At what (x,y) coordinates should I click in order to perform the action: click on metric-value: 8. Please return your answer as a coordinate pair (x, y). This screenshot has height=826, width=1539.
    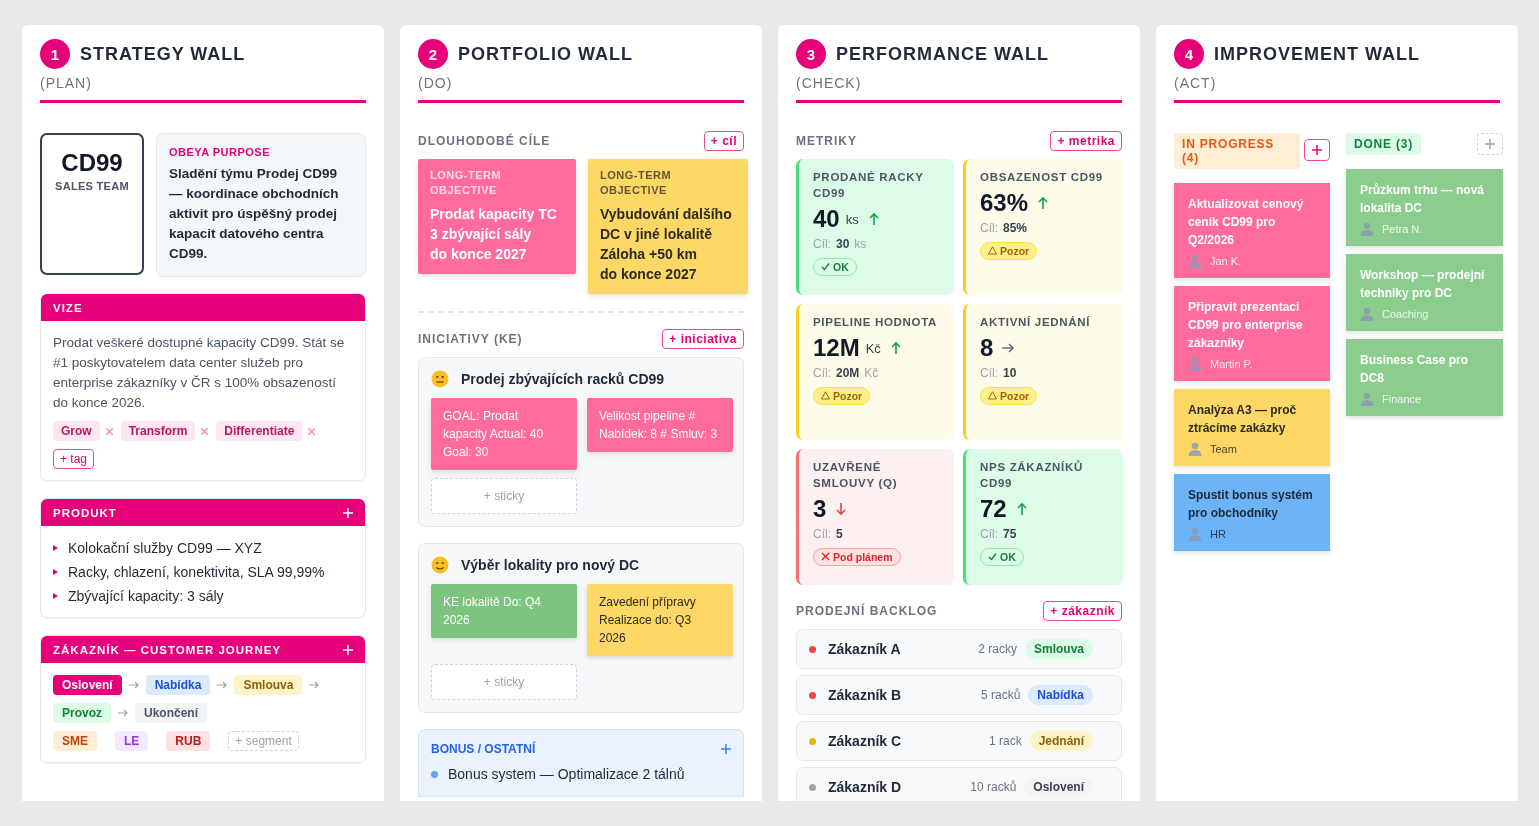
    Looking at the image, I should click on (987, 348).